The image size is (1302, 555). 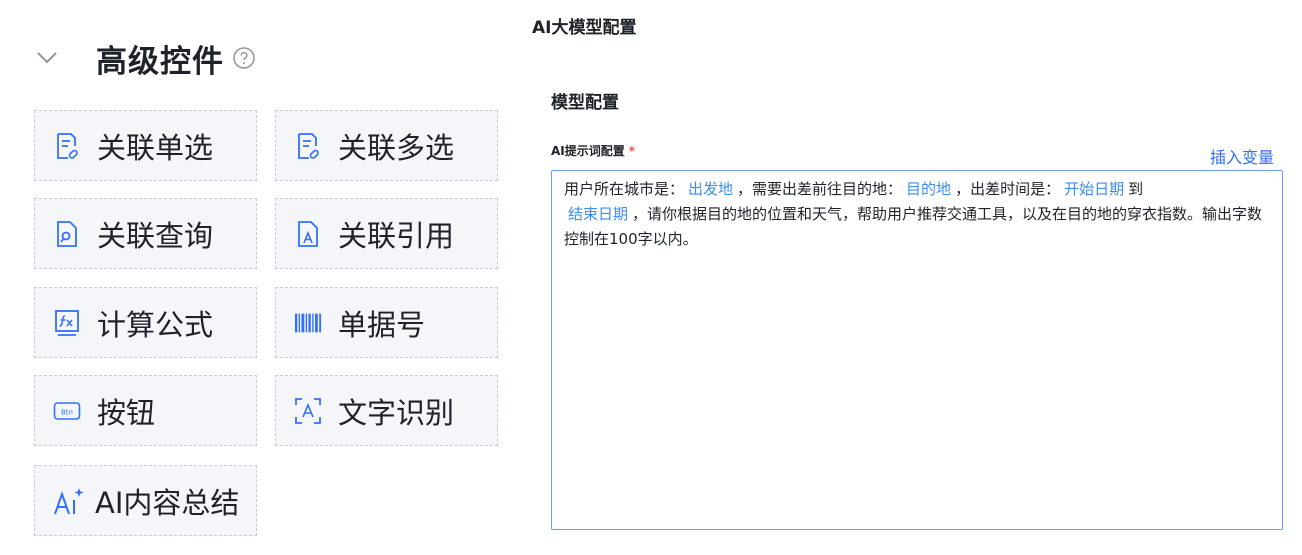 I want to click on control-label: AI内容总结, so click(x=167, y=502).